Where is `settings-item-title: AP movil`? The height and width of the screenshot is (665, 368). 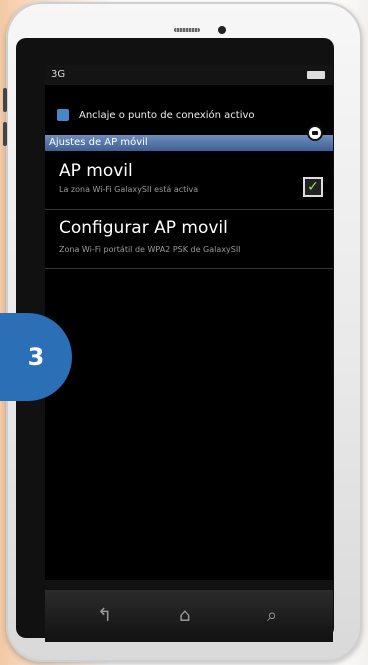 settings-item-title: AP movil is located at coordinates (96, 171).